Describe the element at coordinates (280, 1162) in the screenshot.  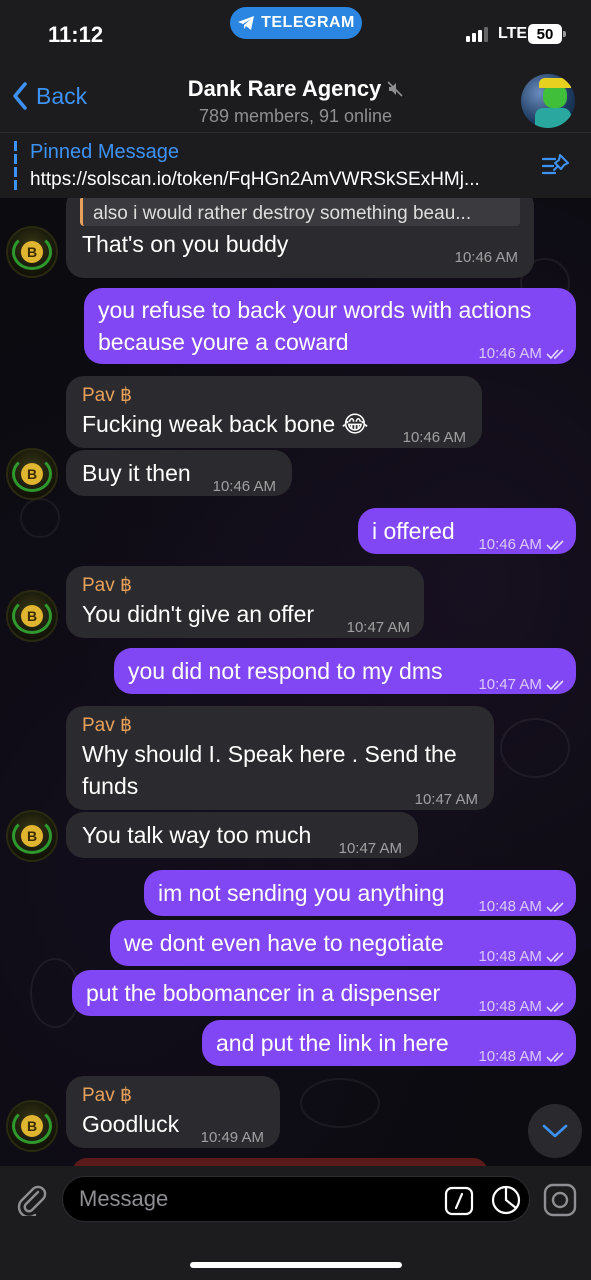
I see `message-bubble-partial` at that location.